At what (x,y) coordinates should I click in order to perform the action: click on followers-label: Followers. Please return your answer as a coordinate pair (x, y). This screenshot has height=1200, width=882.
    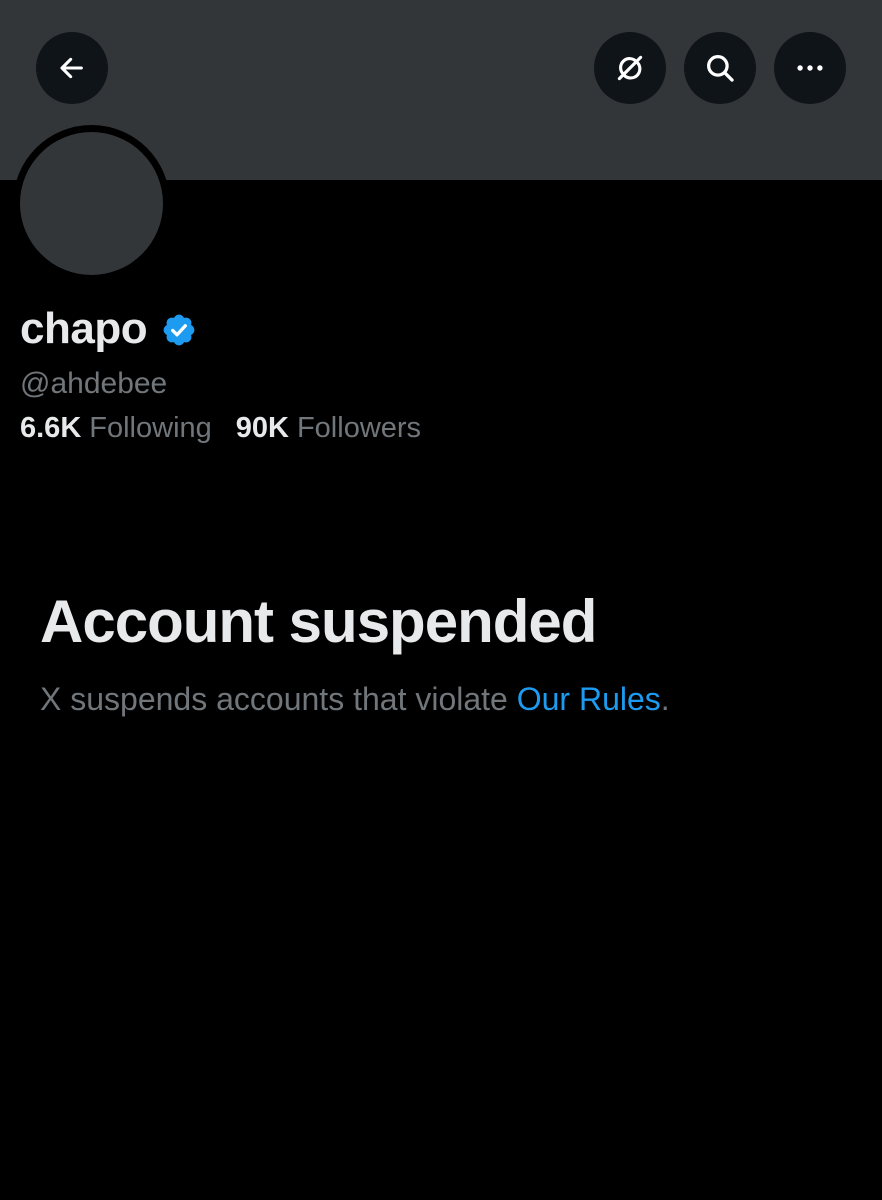
    Looking at the image, I should click on (359, 428).